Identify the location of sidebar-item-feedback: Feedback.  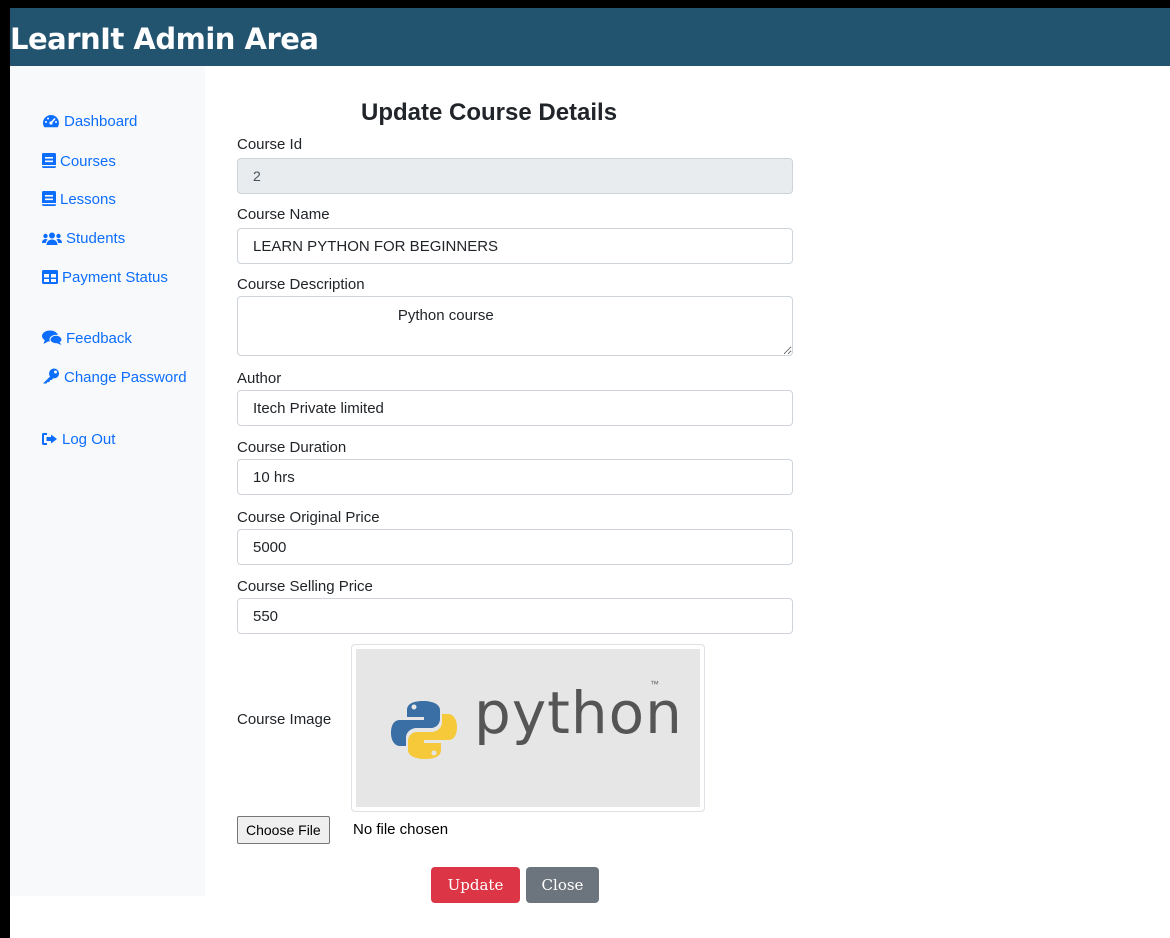
(117, 338).